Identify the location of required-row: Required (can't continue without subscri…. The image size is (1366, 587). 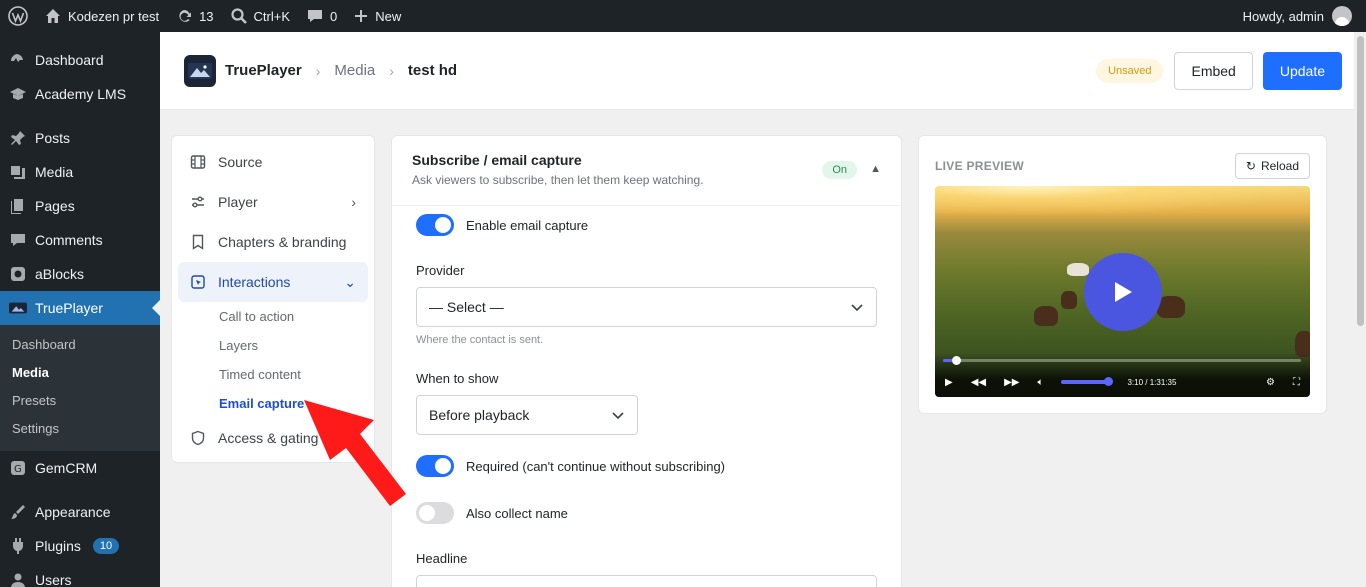
(570, 466).